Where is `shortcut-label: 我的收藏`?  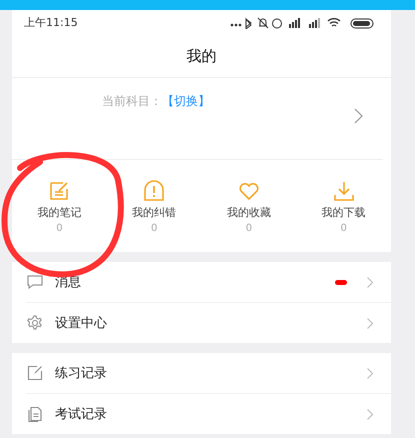
shortcut-label: 我的收藏 is located at coordinates (248, 212).